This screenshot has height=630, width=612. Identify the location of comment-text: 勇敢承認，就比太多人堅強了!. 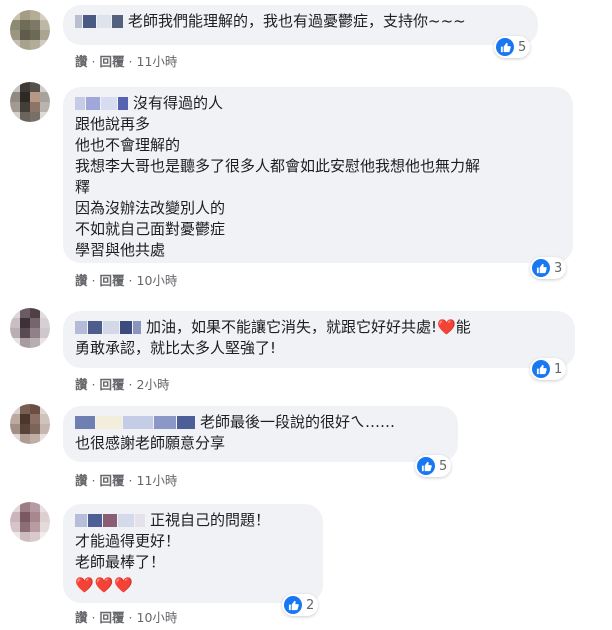
(176, 348).